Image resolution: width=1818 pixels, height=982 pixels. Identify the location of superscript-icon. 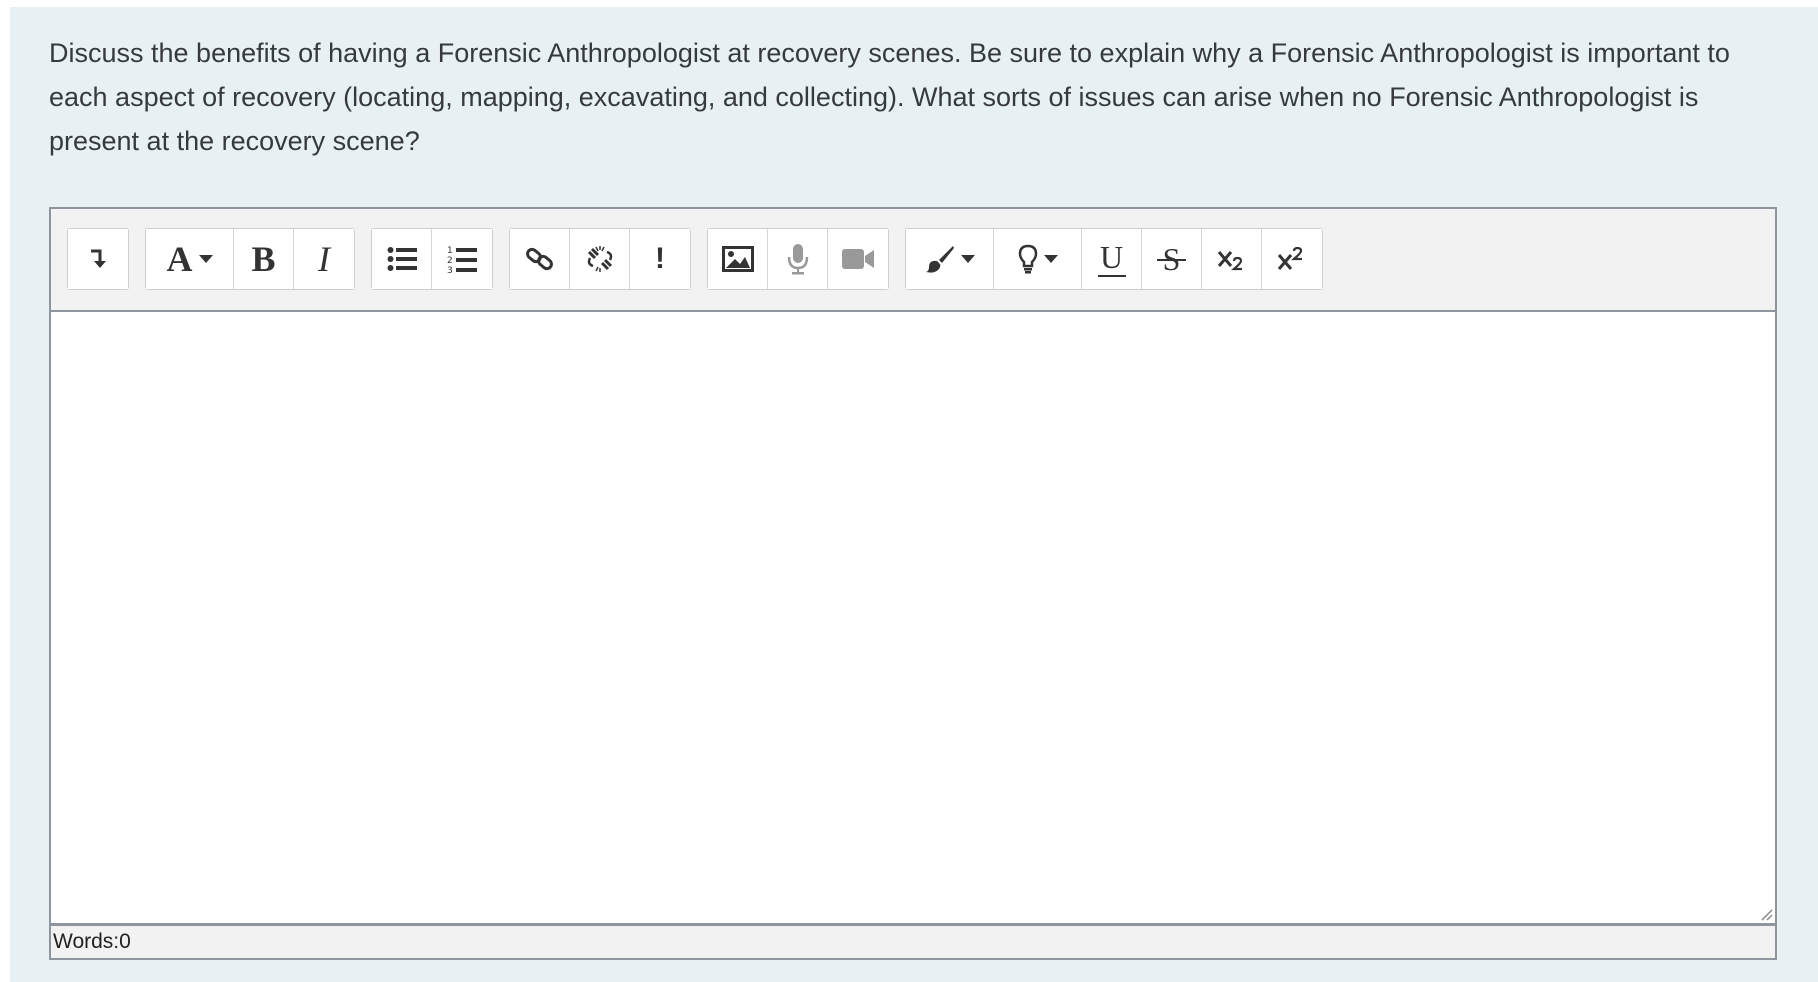
(1292, 259).